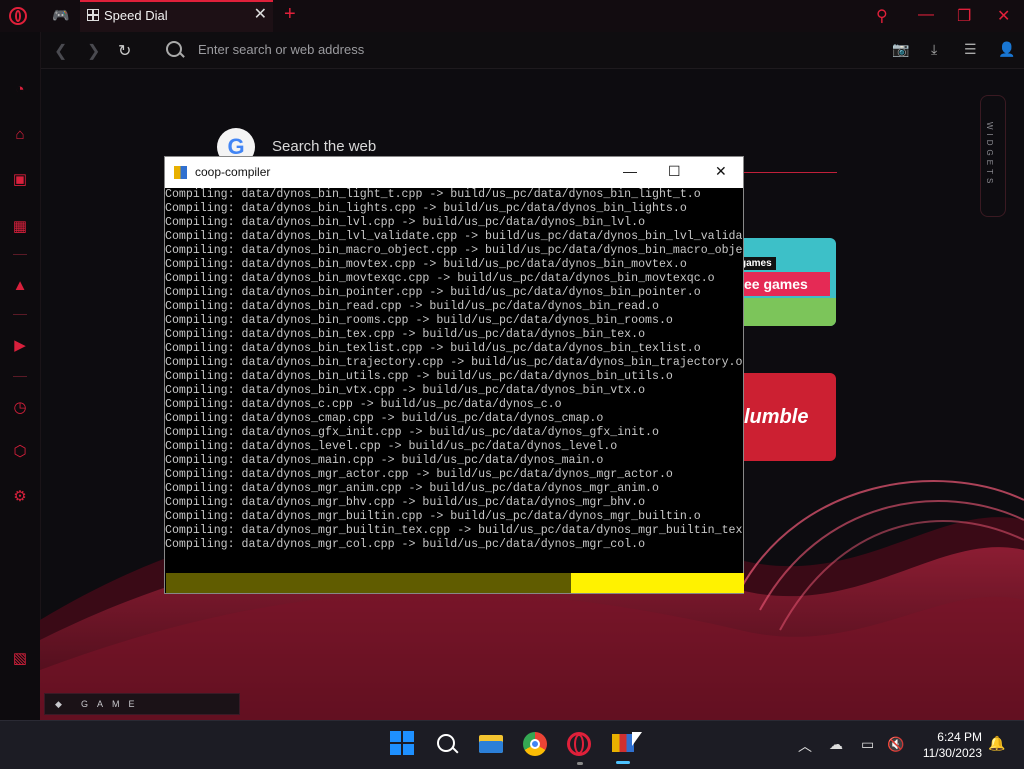  What do you see at coordinates (970, 49) in the screenshot?
I see `easy-setup-icon: ☰` at bounding box center [970, 49].